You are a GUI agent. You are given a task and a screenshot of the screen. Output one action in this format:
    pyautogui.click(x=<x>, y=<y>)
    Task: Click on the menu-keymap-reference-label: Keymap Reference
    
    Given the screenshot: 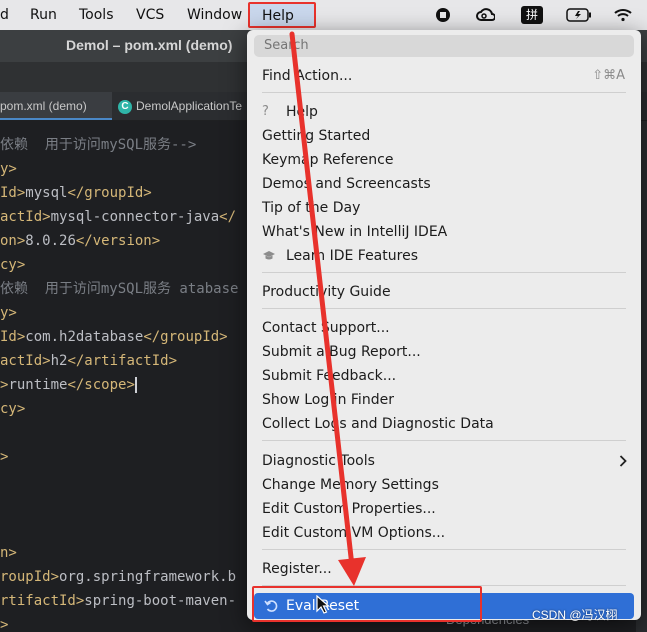 What is the action you would take?
    pyautogui.click(x=328, y=160)
    